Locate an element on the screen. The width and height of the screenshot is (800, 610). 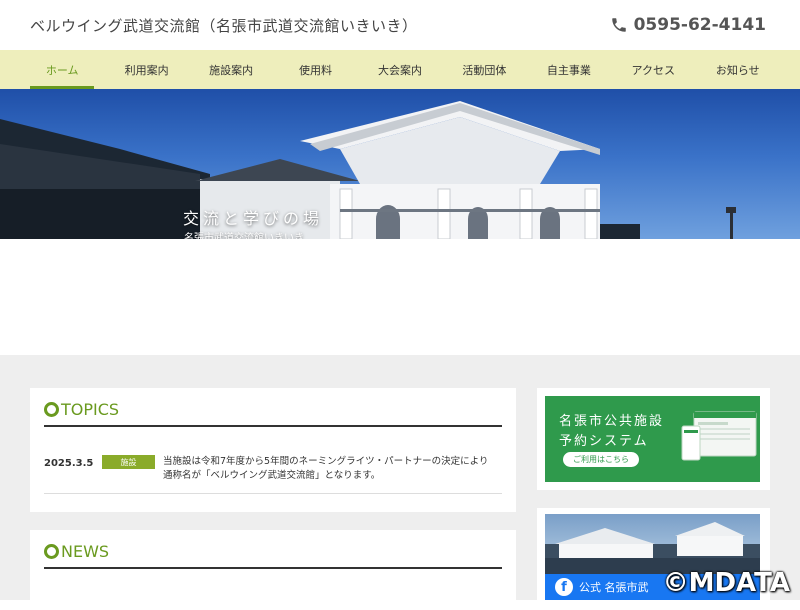
news-heading: NEWS is located at coordinates (273, 555).